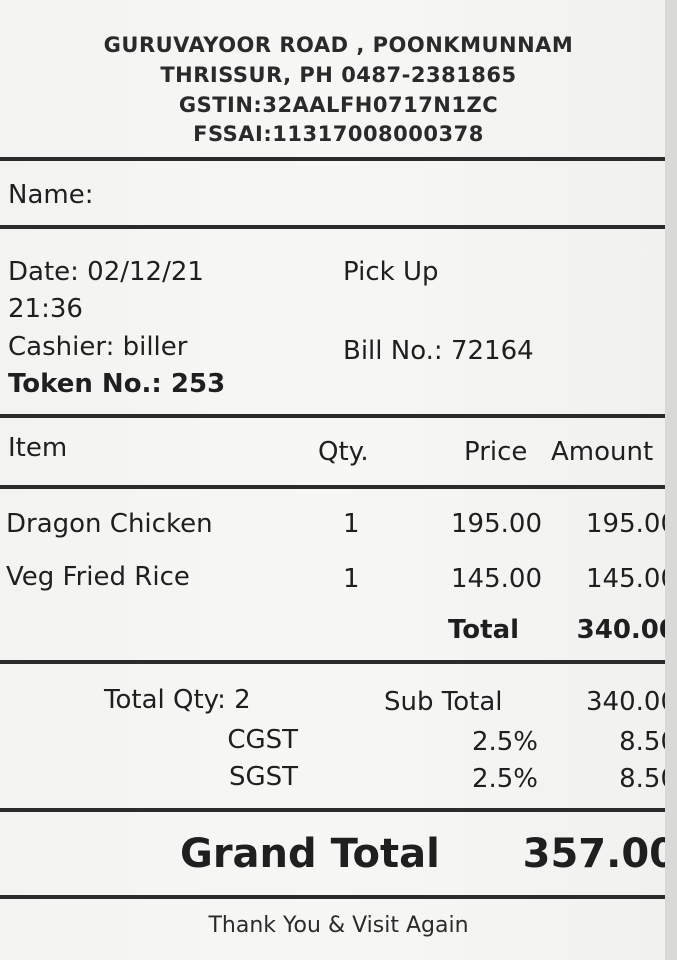  What do you see at coordinates (625, 702) in the screenshot?
I see `sub-total-value: 340.00` at bounding box center [625, 702].